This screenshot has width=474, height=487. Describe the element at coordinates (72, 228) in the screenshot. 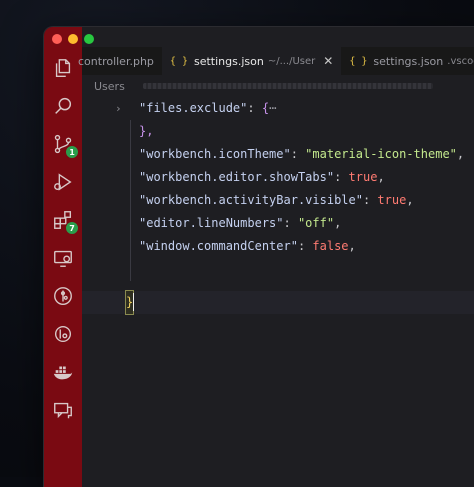

I see `extensions-badge: 7` at that location.